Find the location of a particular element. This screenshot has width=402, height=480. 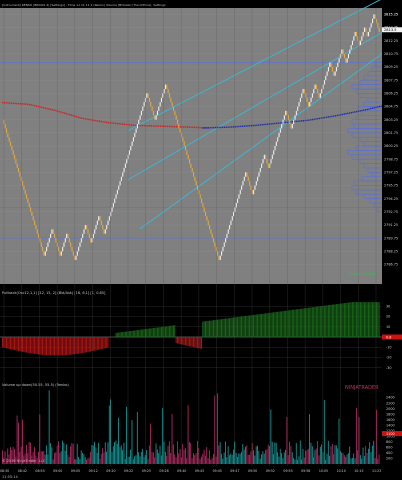

time-tick-label: 10:15 is located at coordinates (358, 471).